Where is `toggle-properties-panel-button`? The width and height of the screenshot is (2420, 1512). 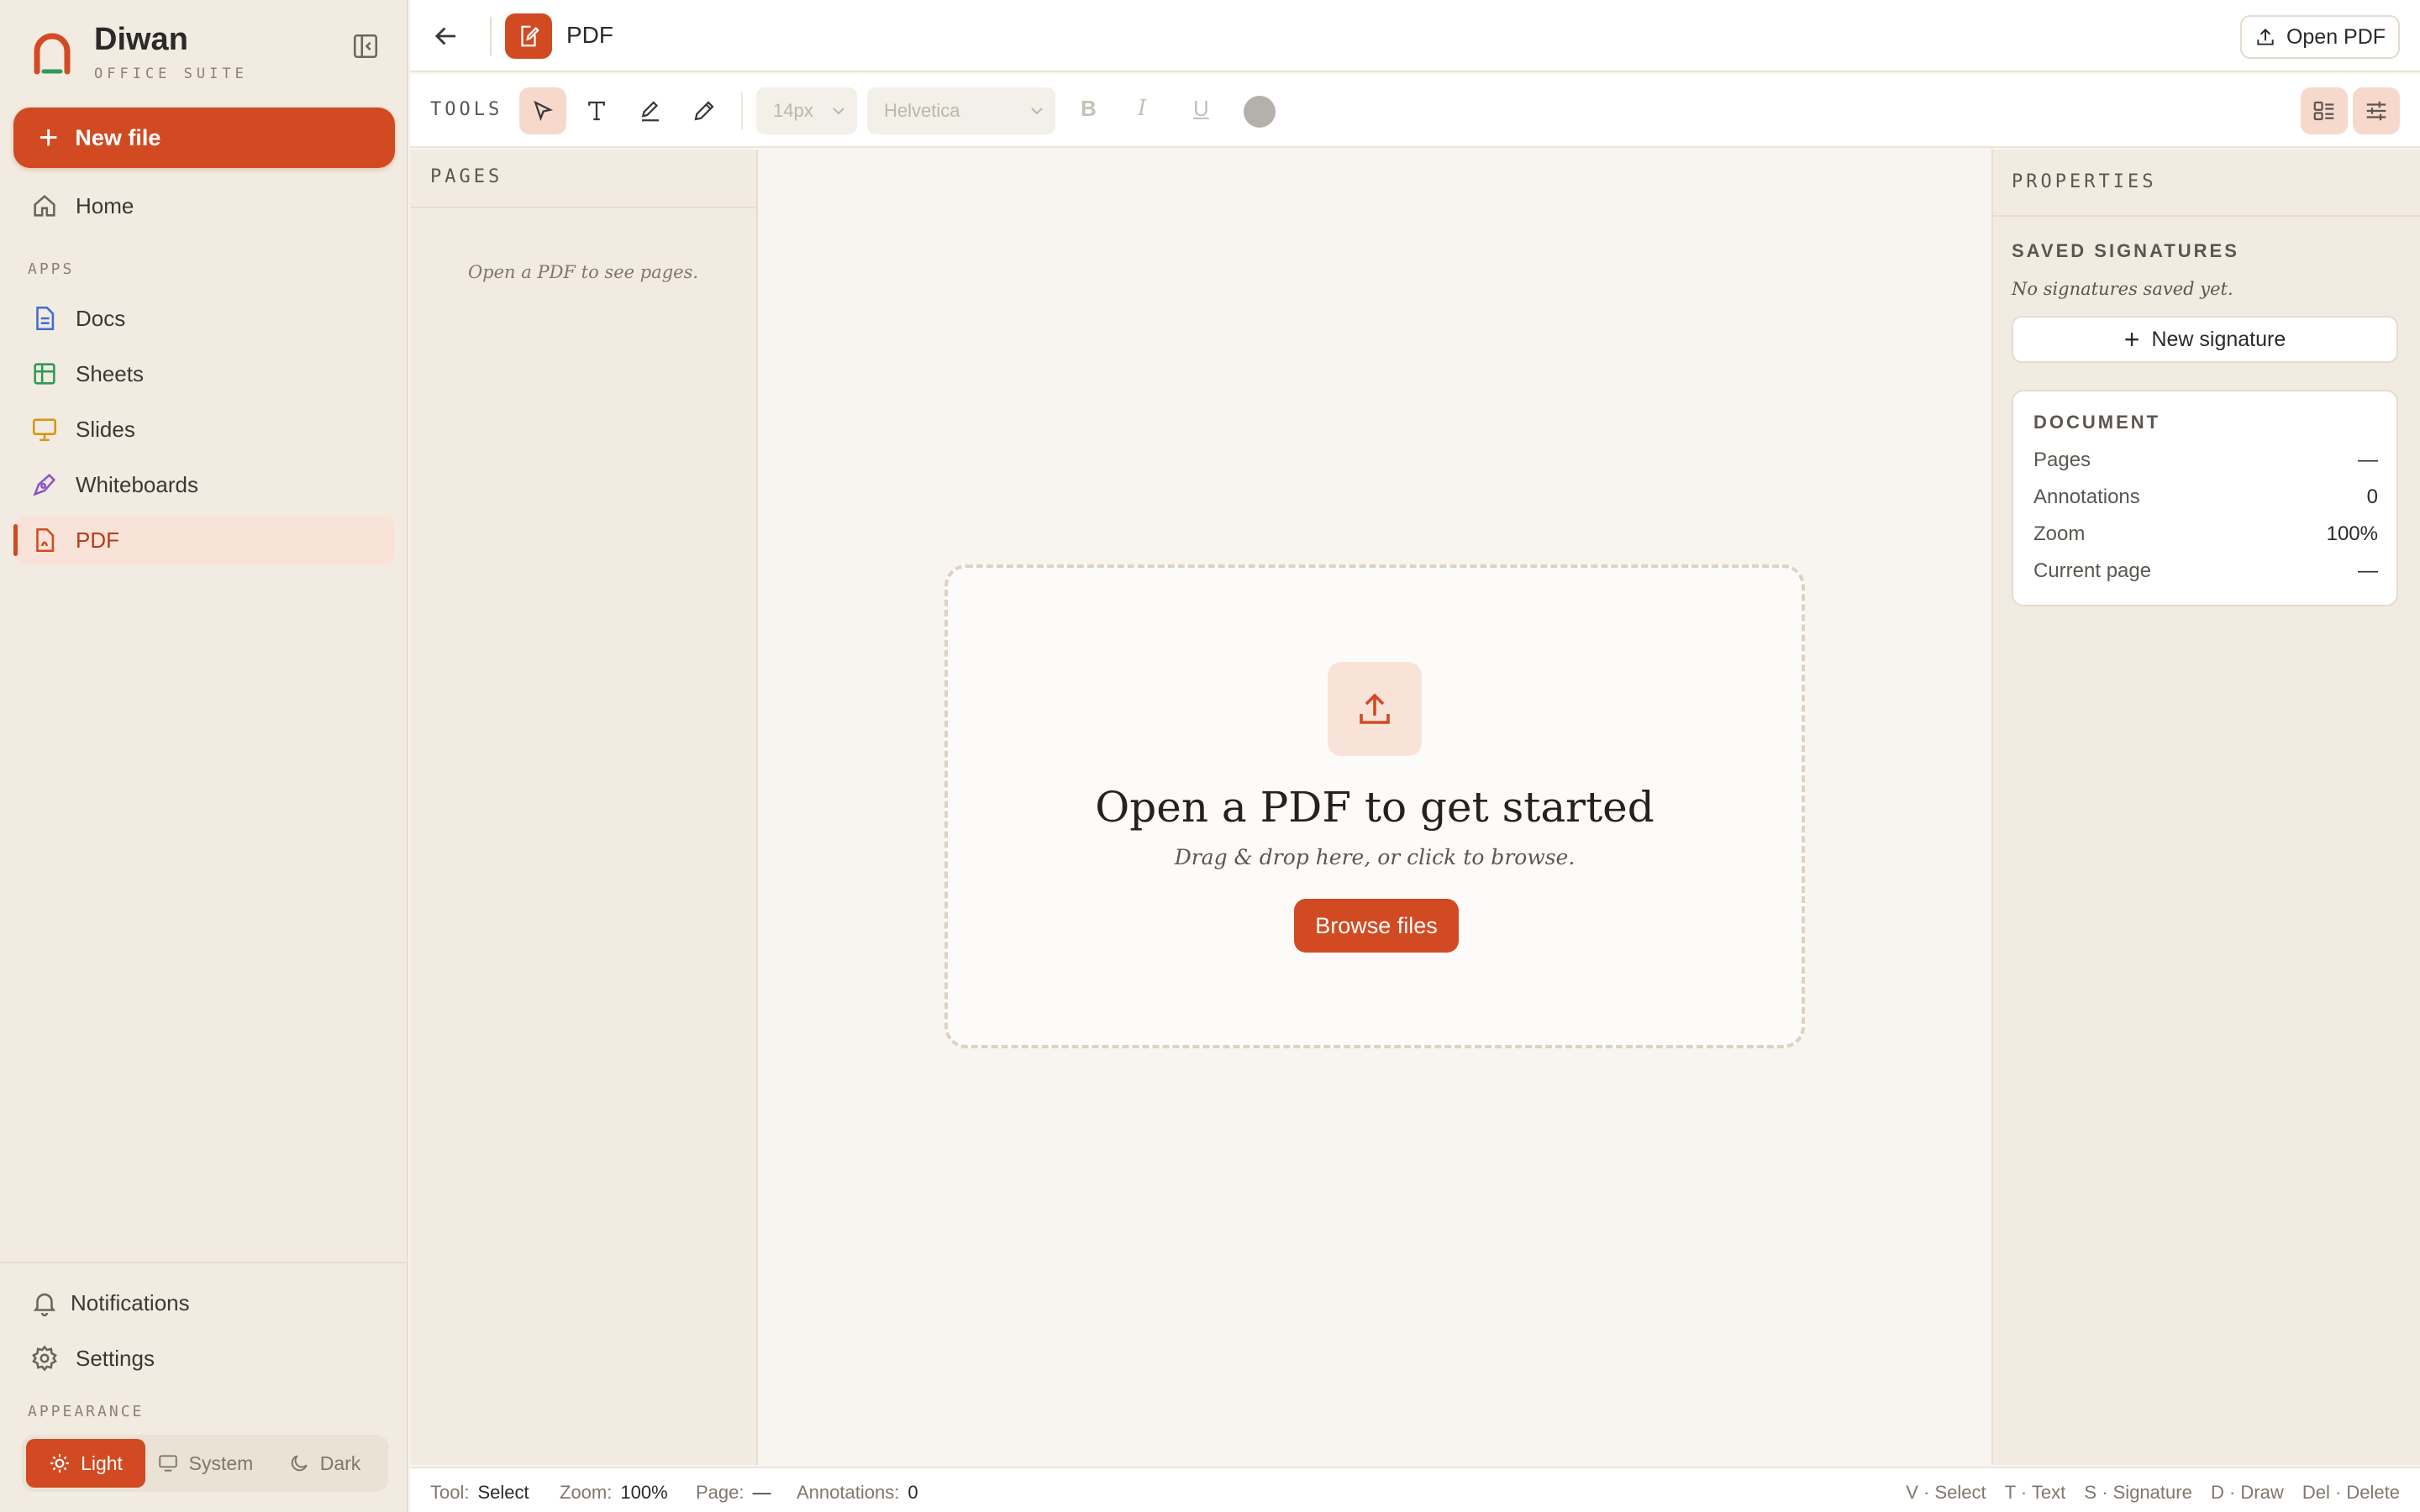
toggle-properties-panel-button is located at coordinates (2376, 110).